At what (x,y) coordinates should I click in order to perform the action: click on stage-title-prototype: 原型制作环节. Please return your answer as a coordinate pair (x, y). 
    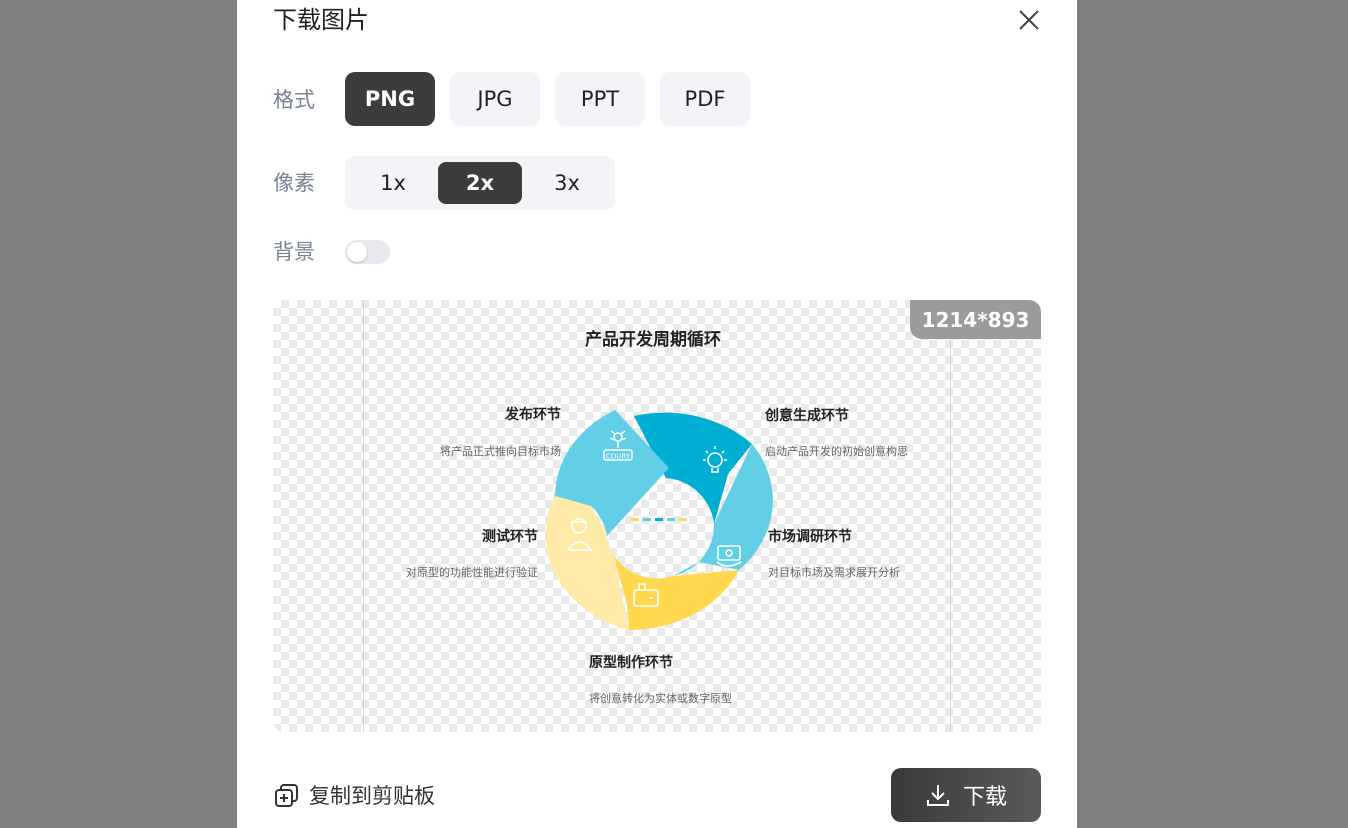
    Looking at the image, I should click on (631, 662).